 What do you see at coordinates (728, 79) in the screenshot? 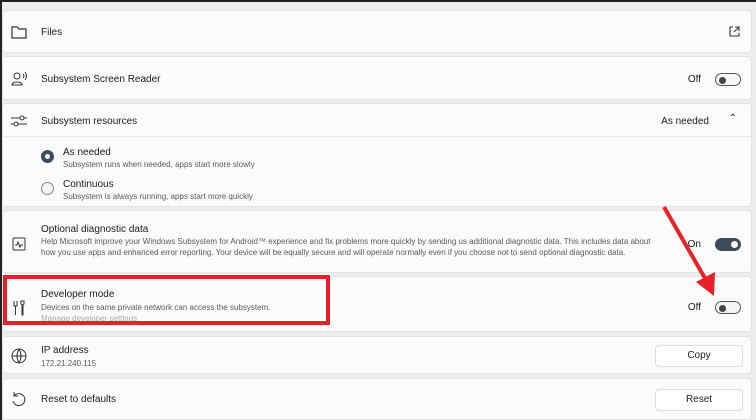
I see `screen-reader-toggle` at bounding box center [728, 79].